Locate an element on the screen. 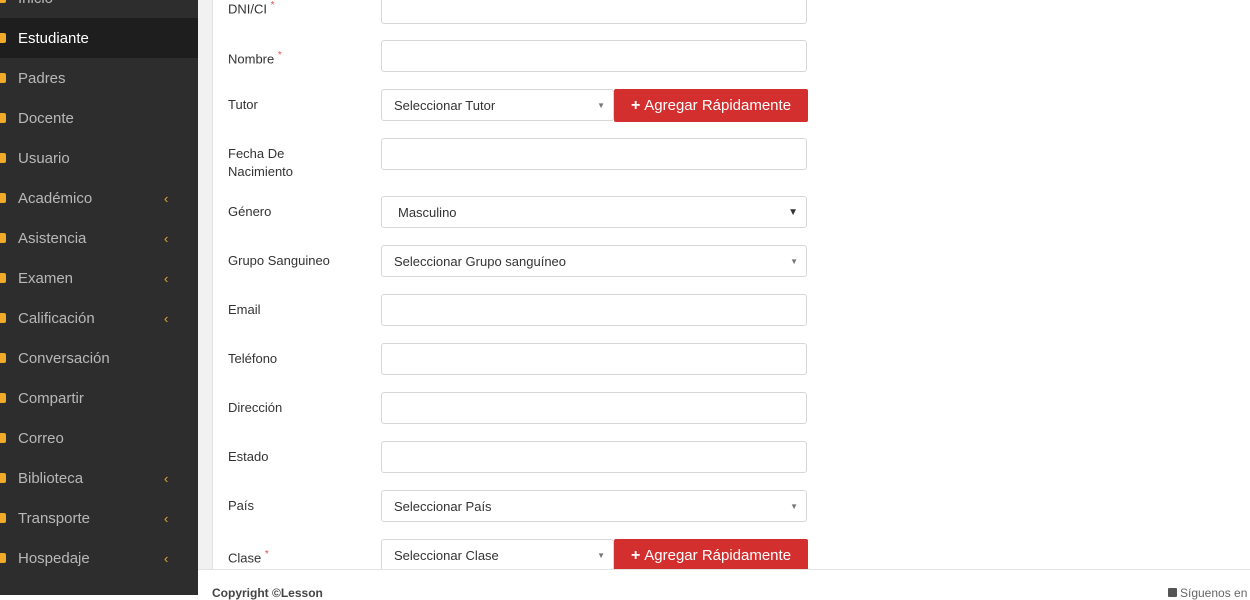  fecha-label-line2: Nacimiento is located at coordinates (261, 171).